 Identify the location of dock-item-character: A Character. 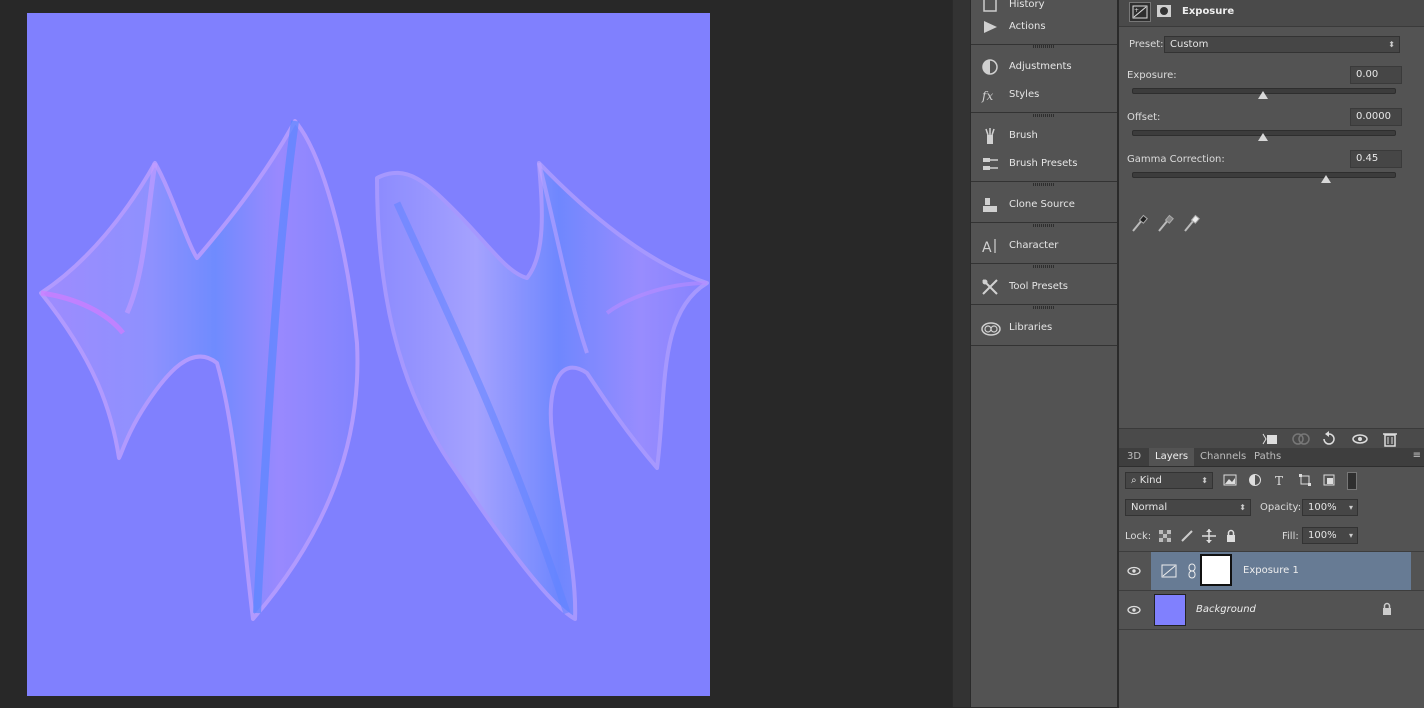
(1044, 246).